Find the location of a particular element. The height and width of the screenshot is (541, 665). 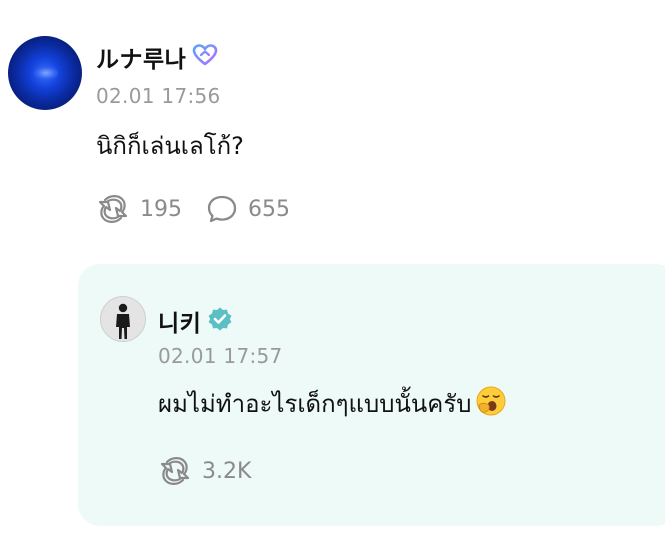

reply-timestamp: 02.01 17:57 is located at coordinates (220, 356).